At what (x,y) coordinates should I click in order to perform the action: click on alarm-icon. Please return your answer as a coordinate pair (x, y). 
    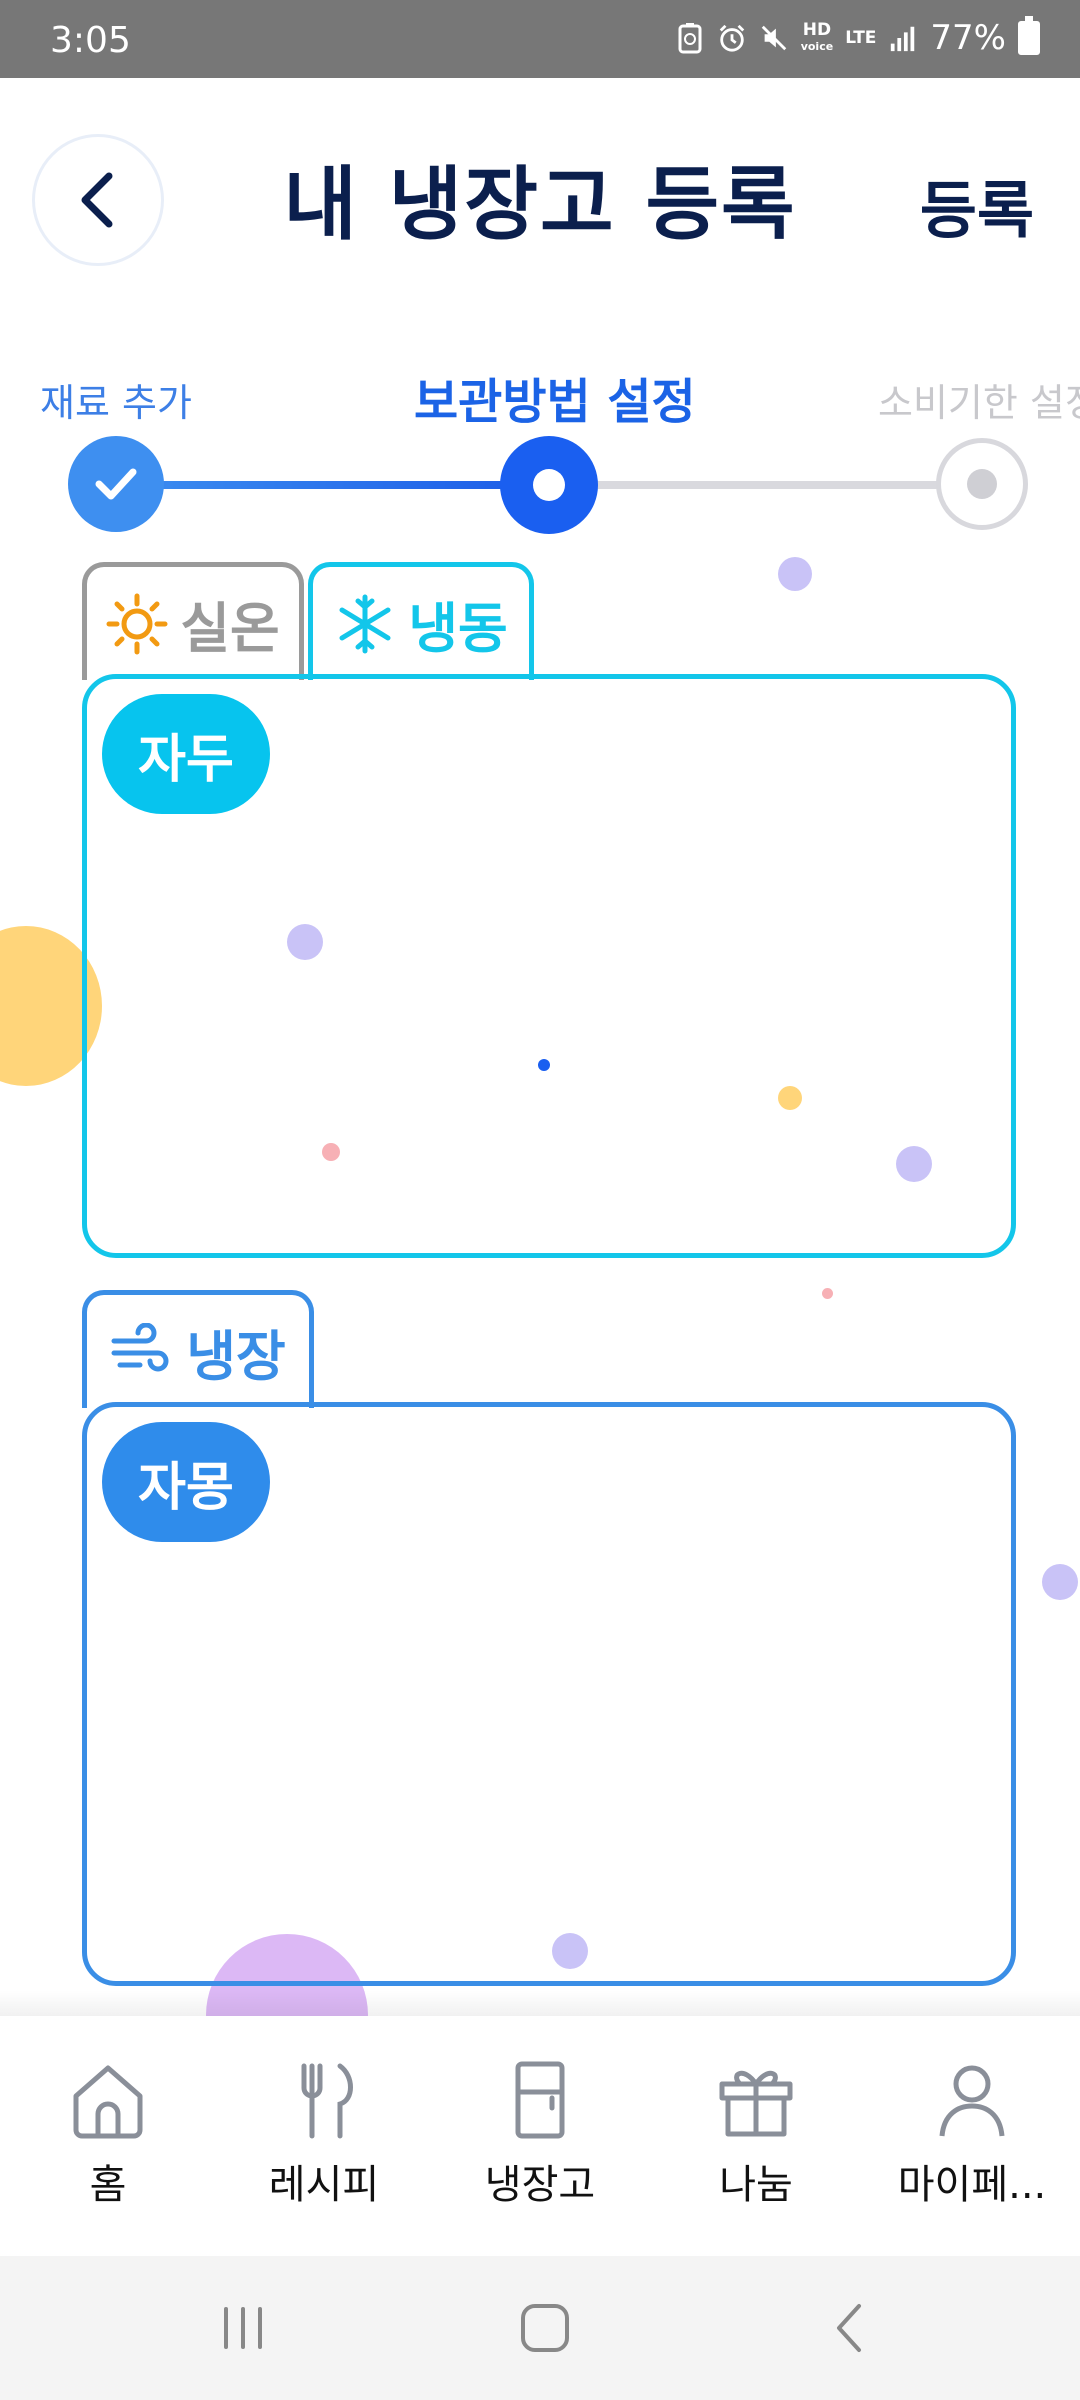
    Looking at the image, I should click on (731, 38).